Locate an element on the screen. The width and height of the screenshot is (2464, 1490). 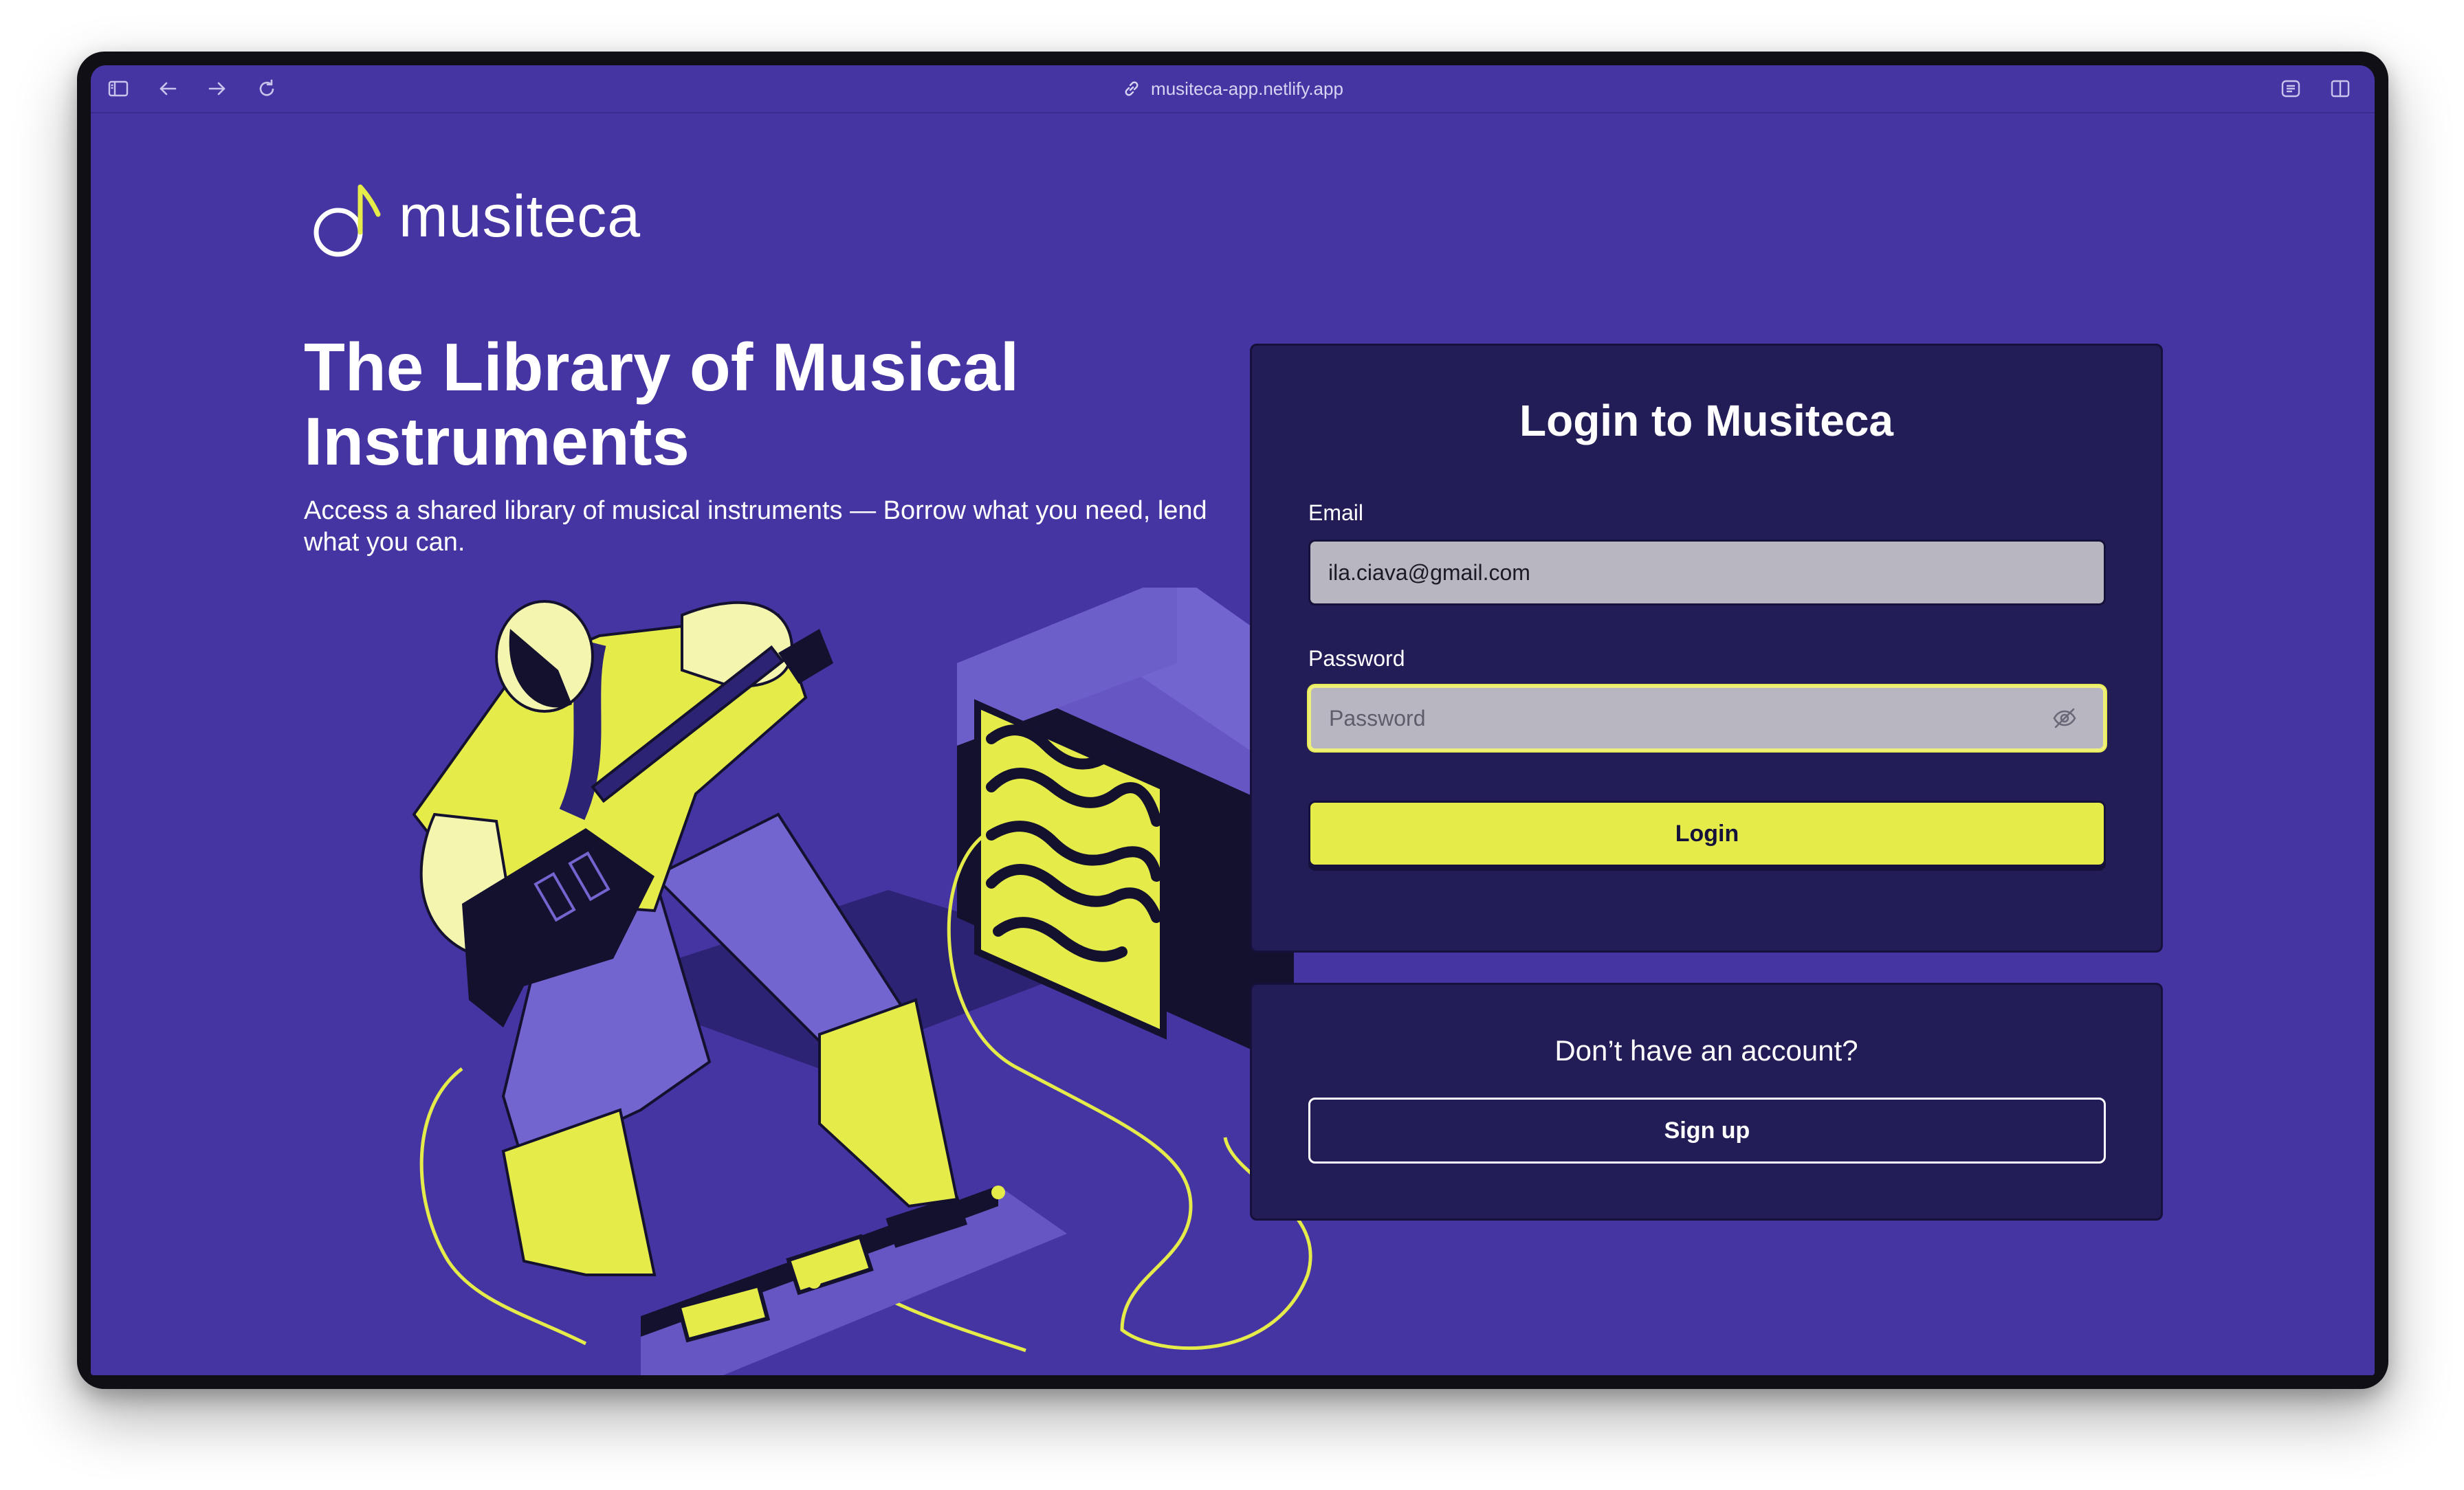
signup-card: Don’t have an account? Sign up is located at coordinates (1707, 1102).